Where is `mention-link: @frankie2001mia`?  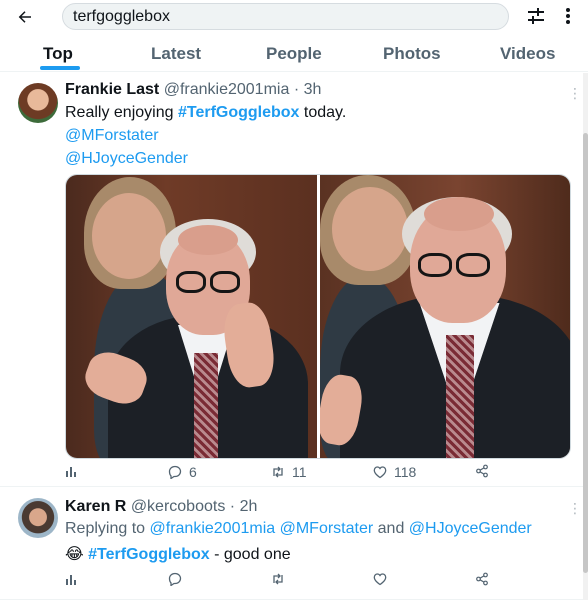
mention-link: @frankie2001mia is located at coordinates (213, 528).